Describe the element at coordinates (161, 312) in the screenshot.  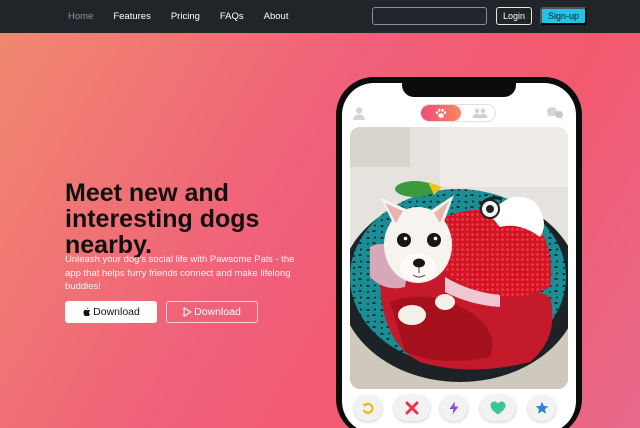
I see `download-buttons: Download Download` at that location.